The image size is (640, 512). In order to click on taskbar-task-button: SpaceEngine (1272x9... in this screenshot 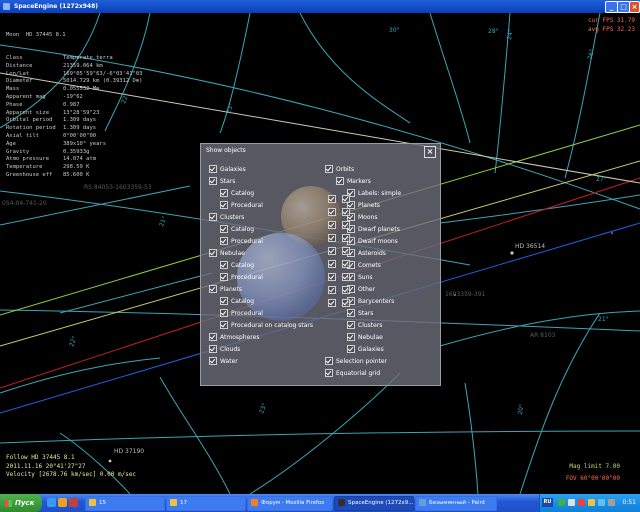, I will do `click(374, 503)`.